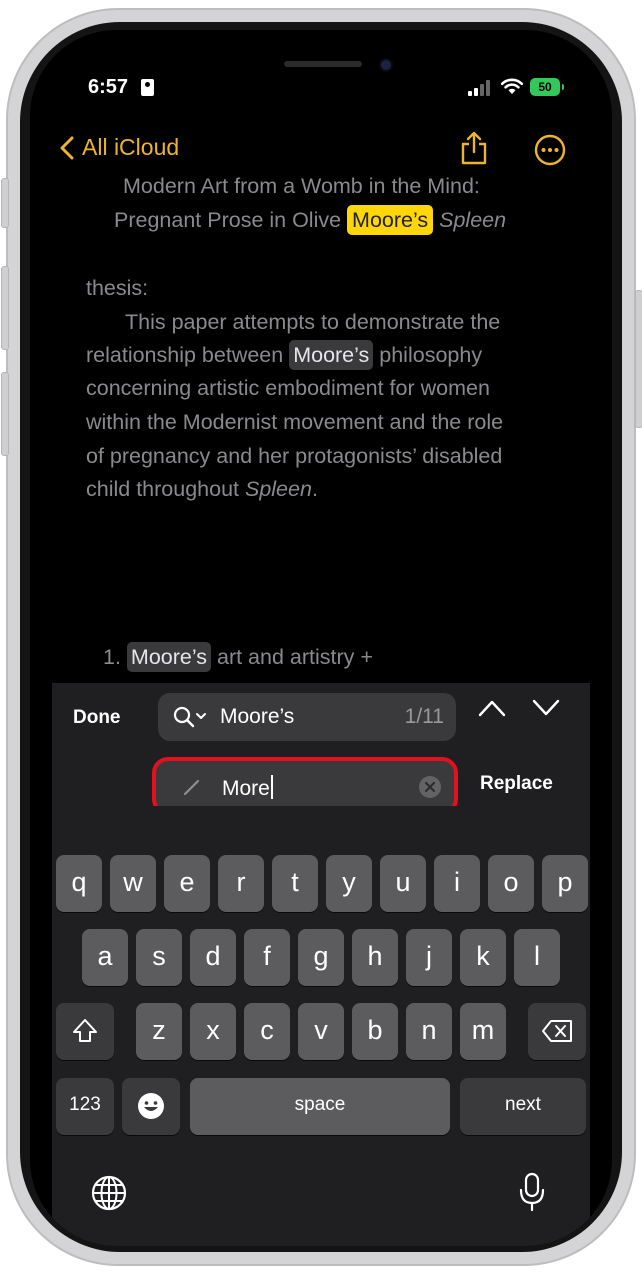 This screenshot has height=1274, width=642. What do you see at coordinates (117, 288) in the screenshot?
I see `thesis-label: thesis:` at bounding box center [117, 288].